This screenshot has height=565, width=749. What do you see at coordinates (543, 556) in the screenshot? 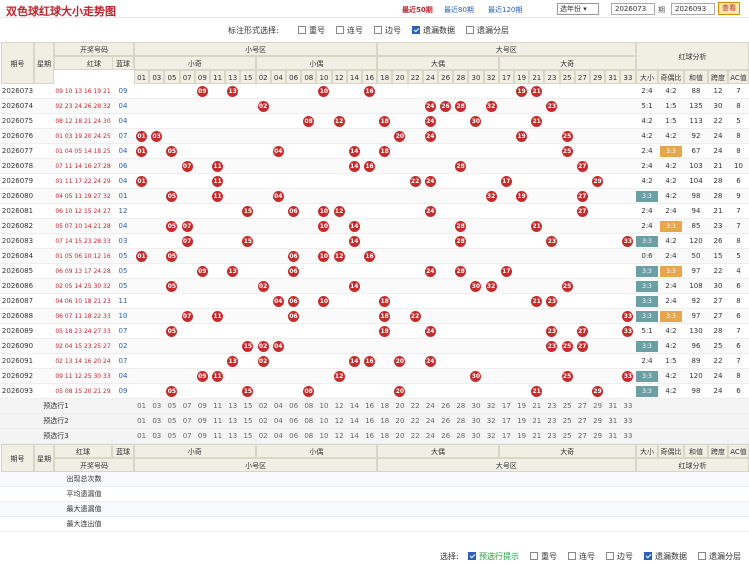
I see `bottom-option-1: 重号` at bounding box center [543, 556].